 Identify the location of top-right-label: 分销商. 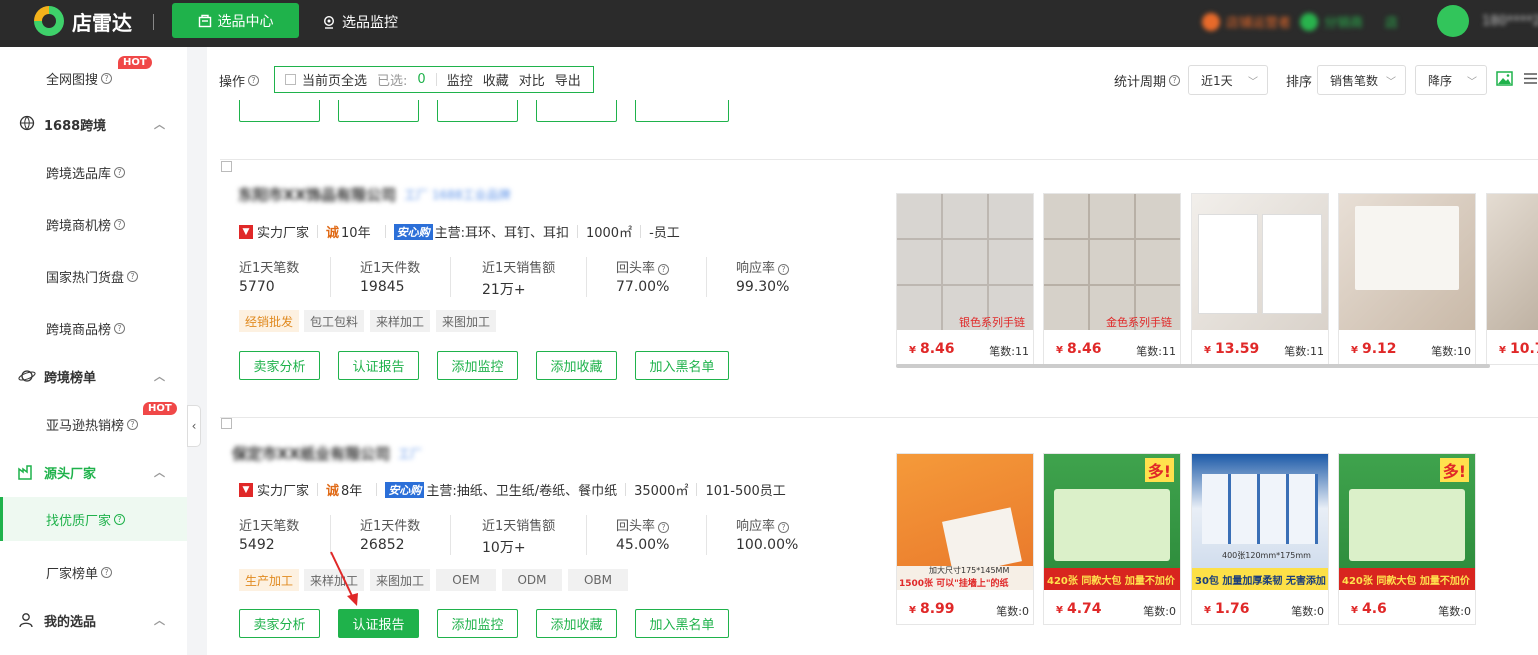
(1344, 23).